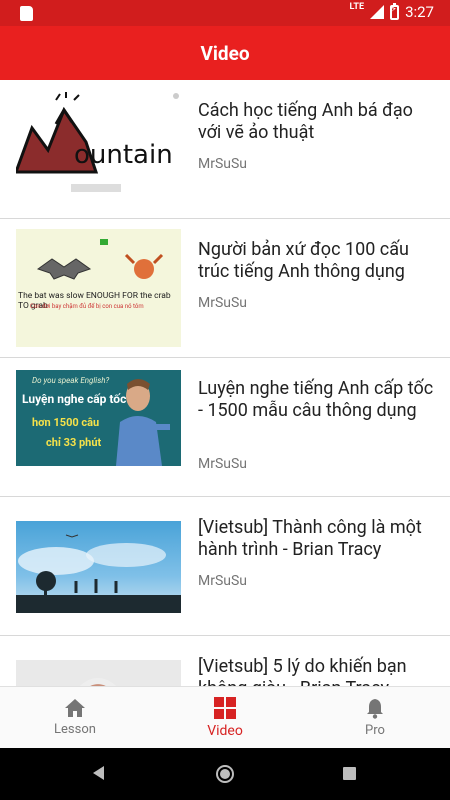  I want to click on network-type: LTE, so click(357, 7).